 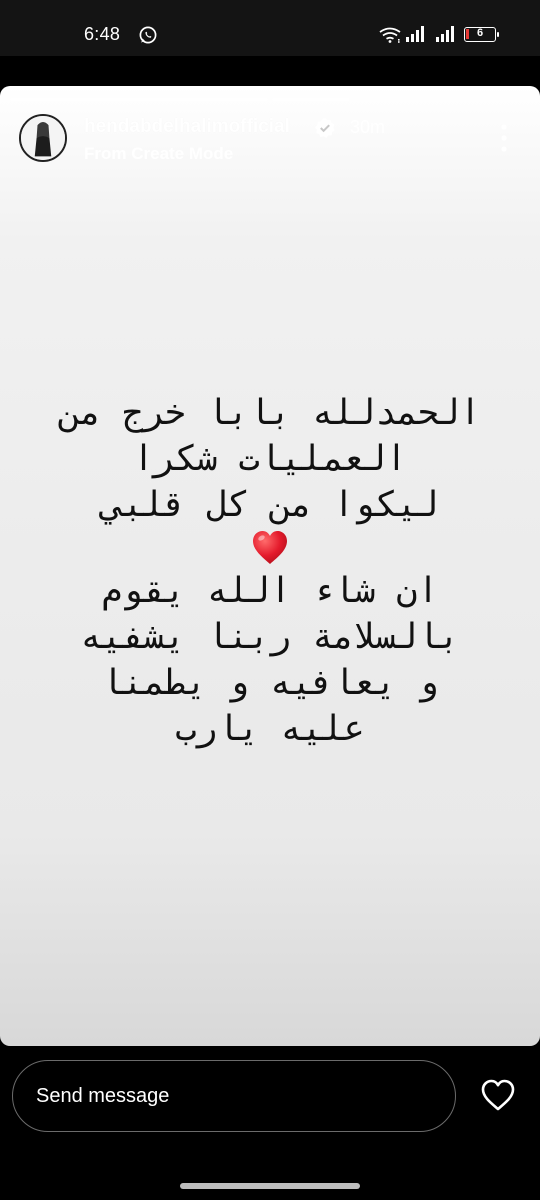 What do you see at coordinates (504, 138) in the screenshot?
I see `more-vertical-icon` at bounding box center [504, 138].